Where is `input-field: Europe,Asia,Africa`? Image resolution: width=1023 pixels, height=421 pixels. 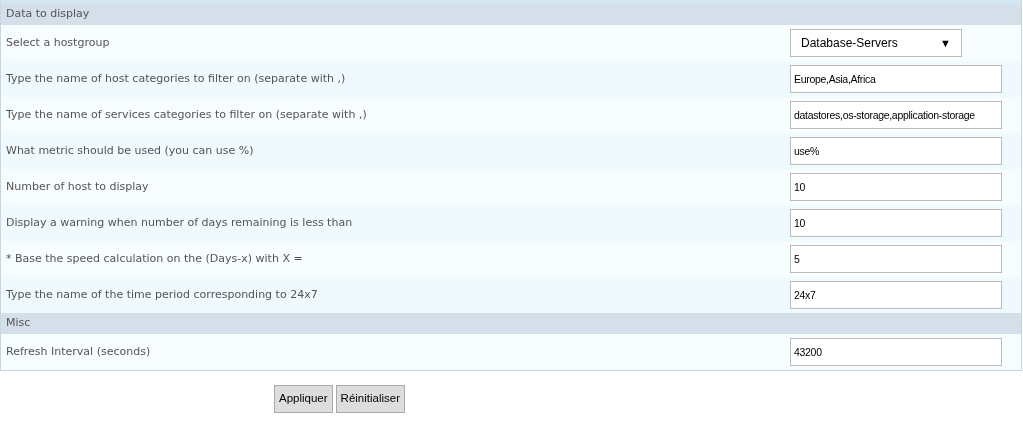 input-field: Europe,Asia,Africa is located at coordinates (896, 79).